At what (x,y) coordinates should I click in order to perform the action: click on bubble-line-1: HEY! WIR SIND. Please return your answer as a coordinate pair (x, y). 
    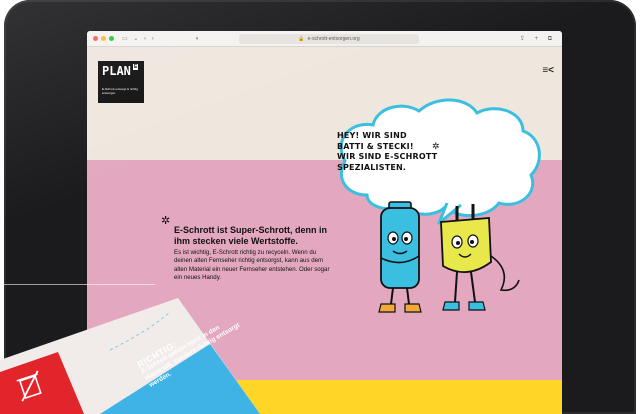
    Looking at the image, I should click on (372, 135).